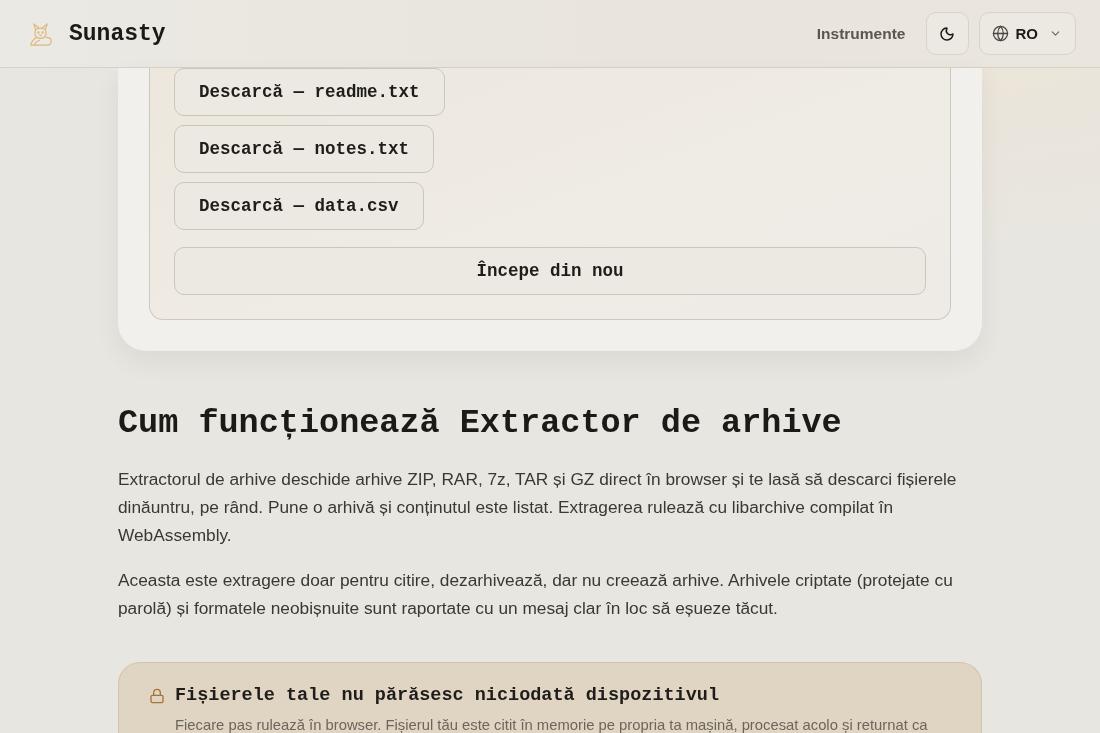 Image resolution: width=1100 pixels, height=733 pixels. What do you see at coordinates (550, 271) in the screenshot?
I see `restart-button: Începe din nou` at bounding box center [550, 271].